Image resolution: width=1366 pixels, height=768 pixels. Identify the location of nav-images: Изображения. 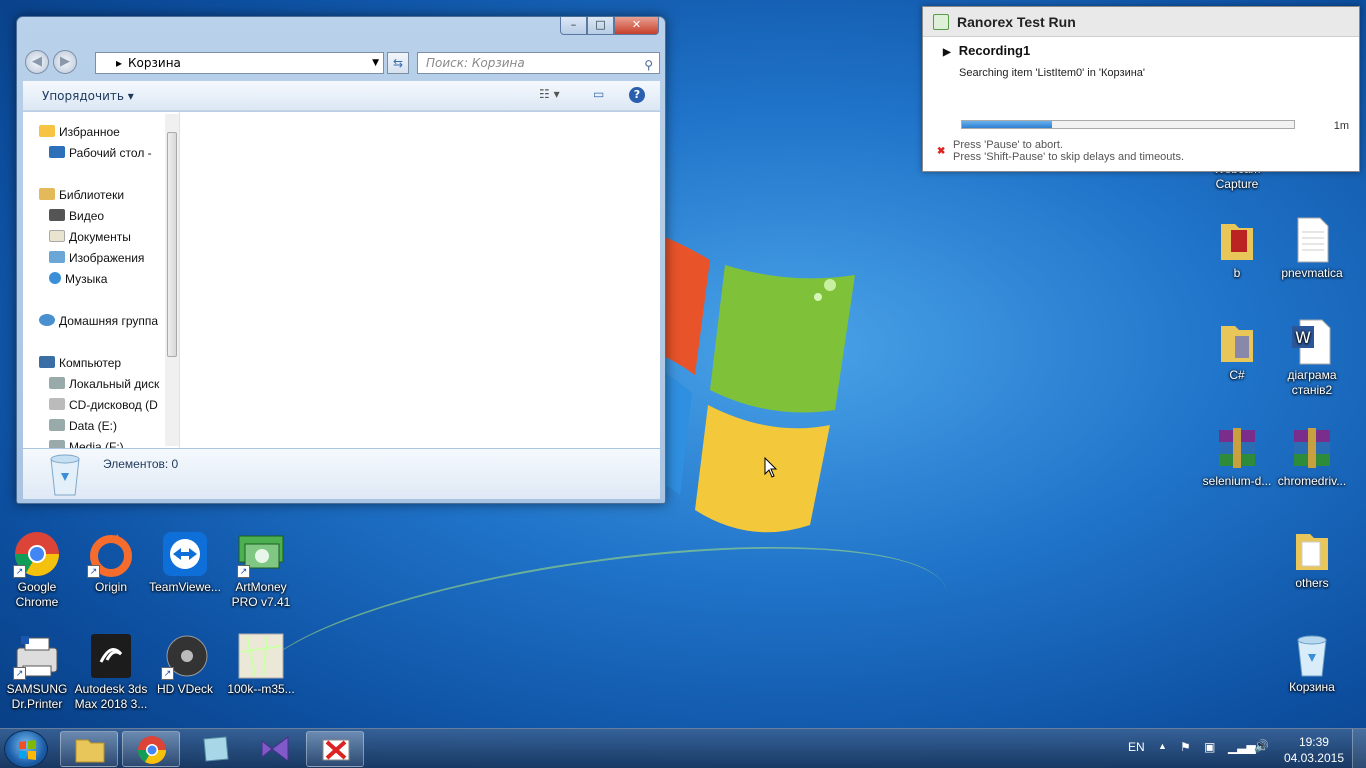
(96, 258).